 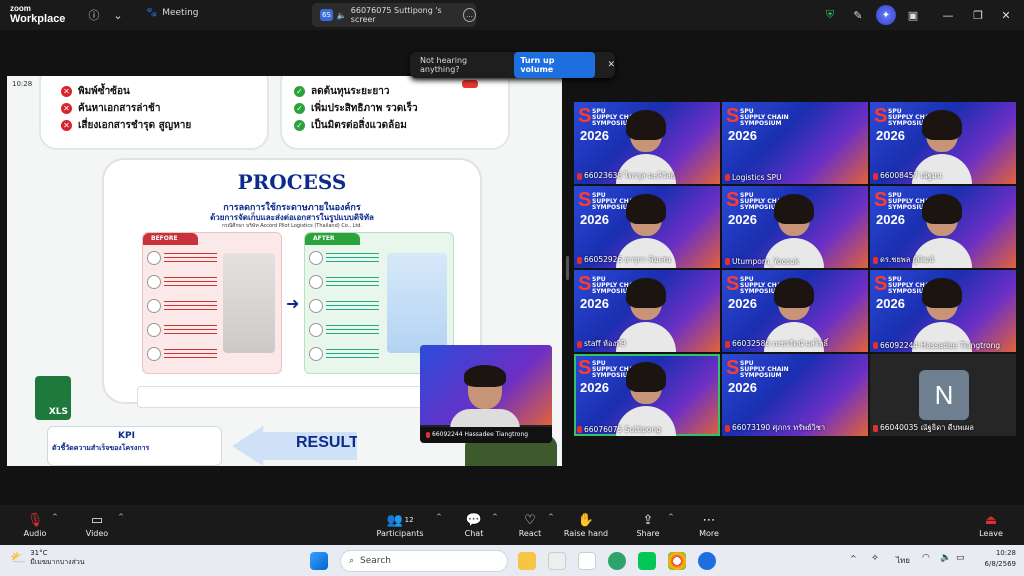 I want to click on chrome-icon, so click(x=677, y=561).